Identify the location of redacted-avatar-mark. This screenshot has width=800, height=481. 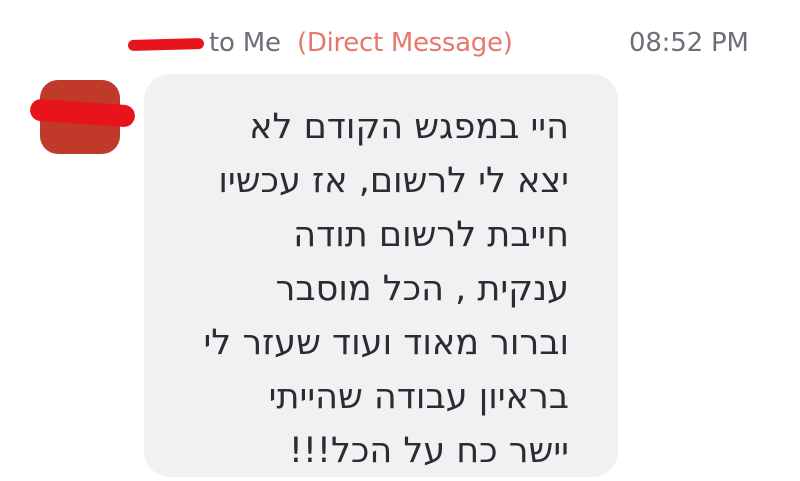
(82, 113).